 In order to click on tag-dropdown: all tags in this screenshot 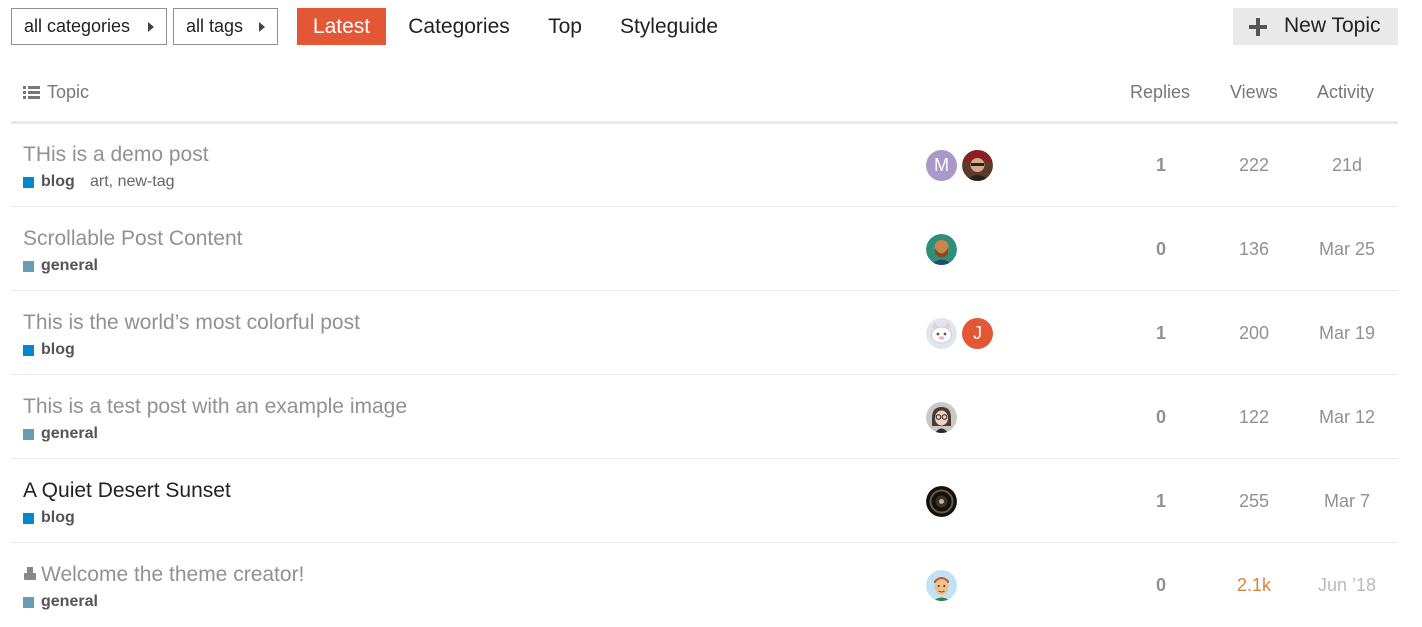, I will do `click(225, 26)`.